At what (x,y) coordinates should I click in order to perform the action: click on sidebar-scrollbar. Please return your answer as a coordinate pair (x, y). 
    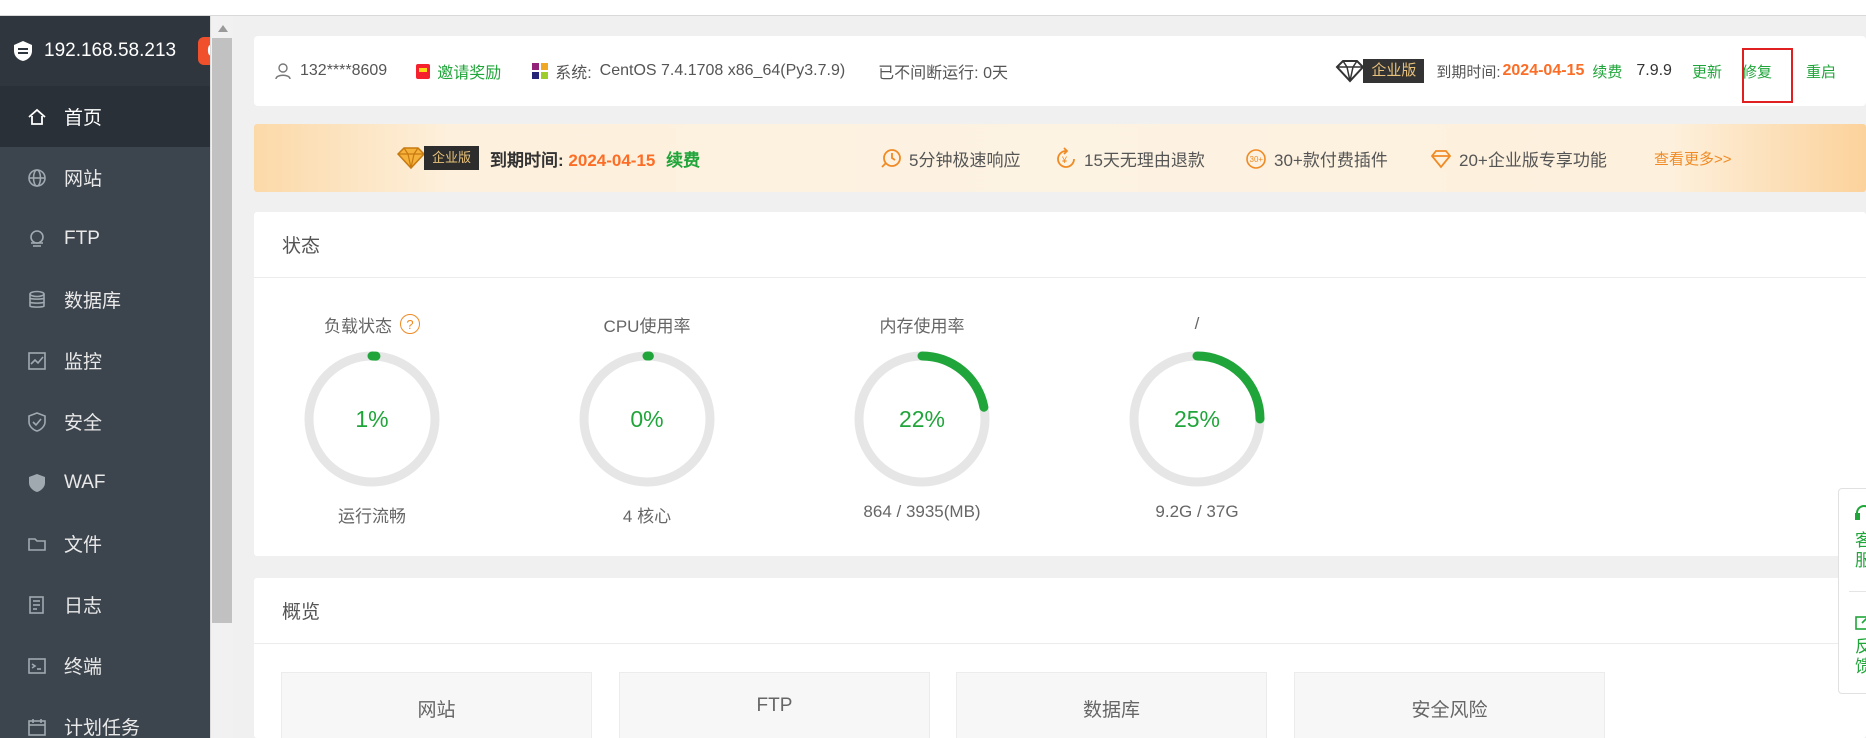
    Looking at the image, I should click on (221, 377).